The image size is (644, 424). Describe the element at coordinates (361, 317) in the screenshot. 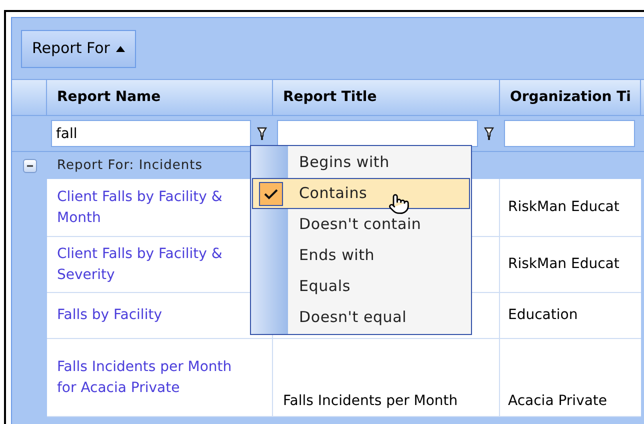

I see `menu-item: Doesn't equal` at that location.